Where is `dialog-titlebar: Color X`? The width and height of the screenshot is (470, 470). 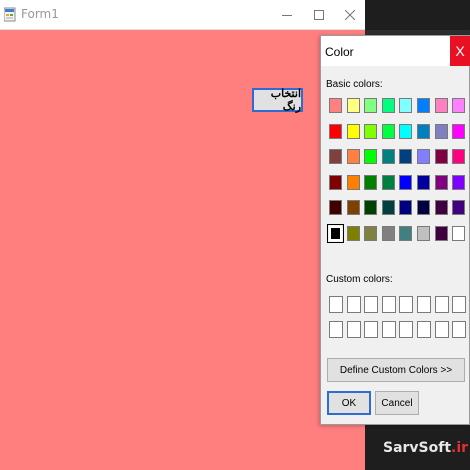 dialog-titlebar: Color X is located at coordinates (395, 51).